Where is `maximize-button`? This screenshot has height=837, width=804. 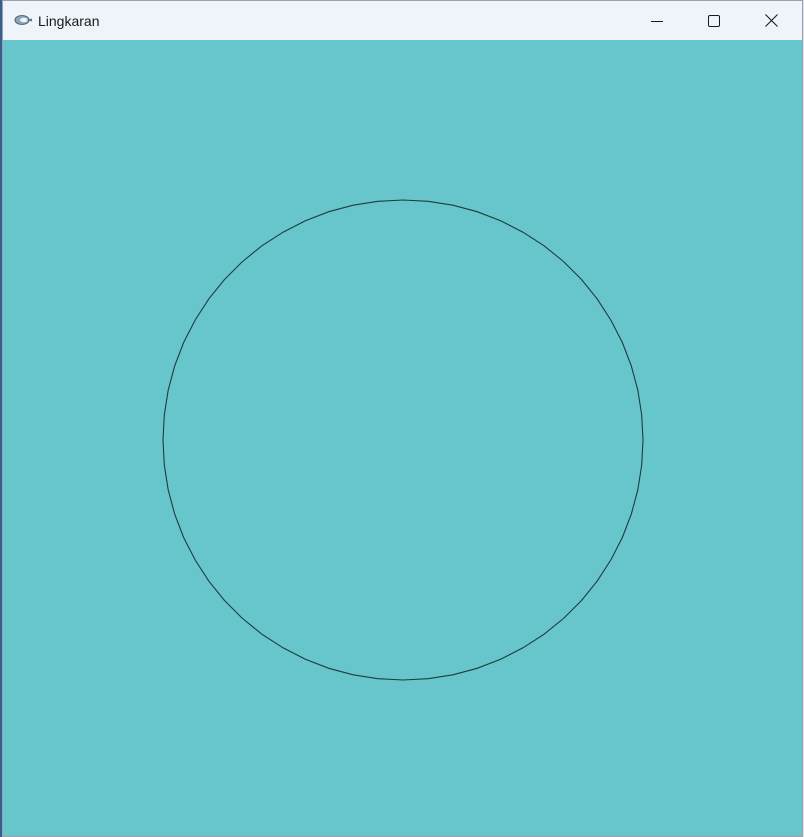 maximize-button is located at coordinates (713, 20).